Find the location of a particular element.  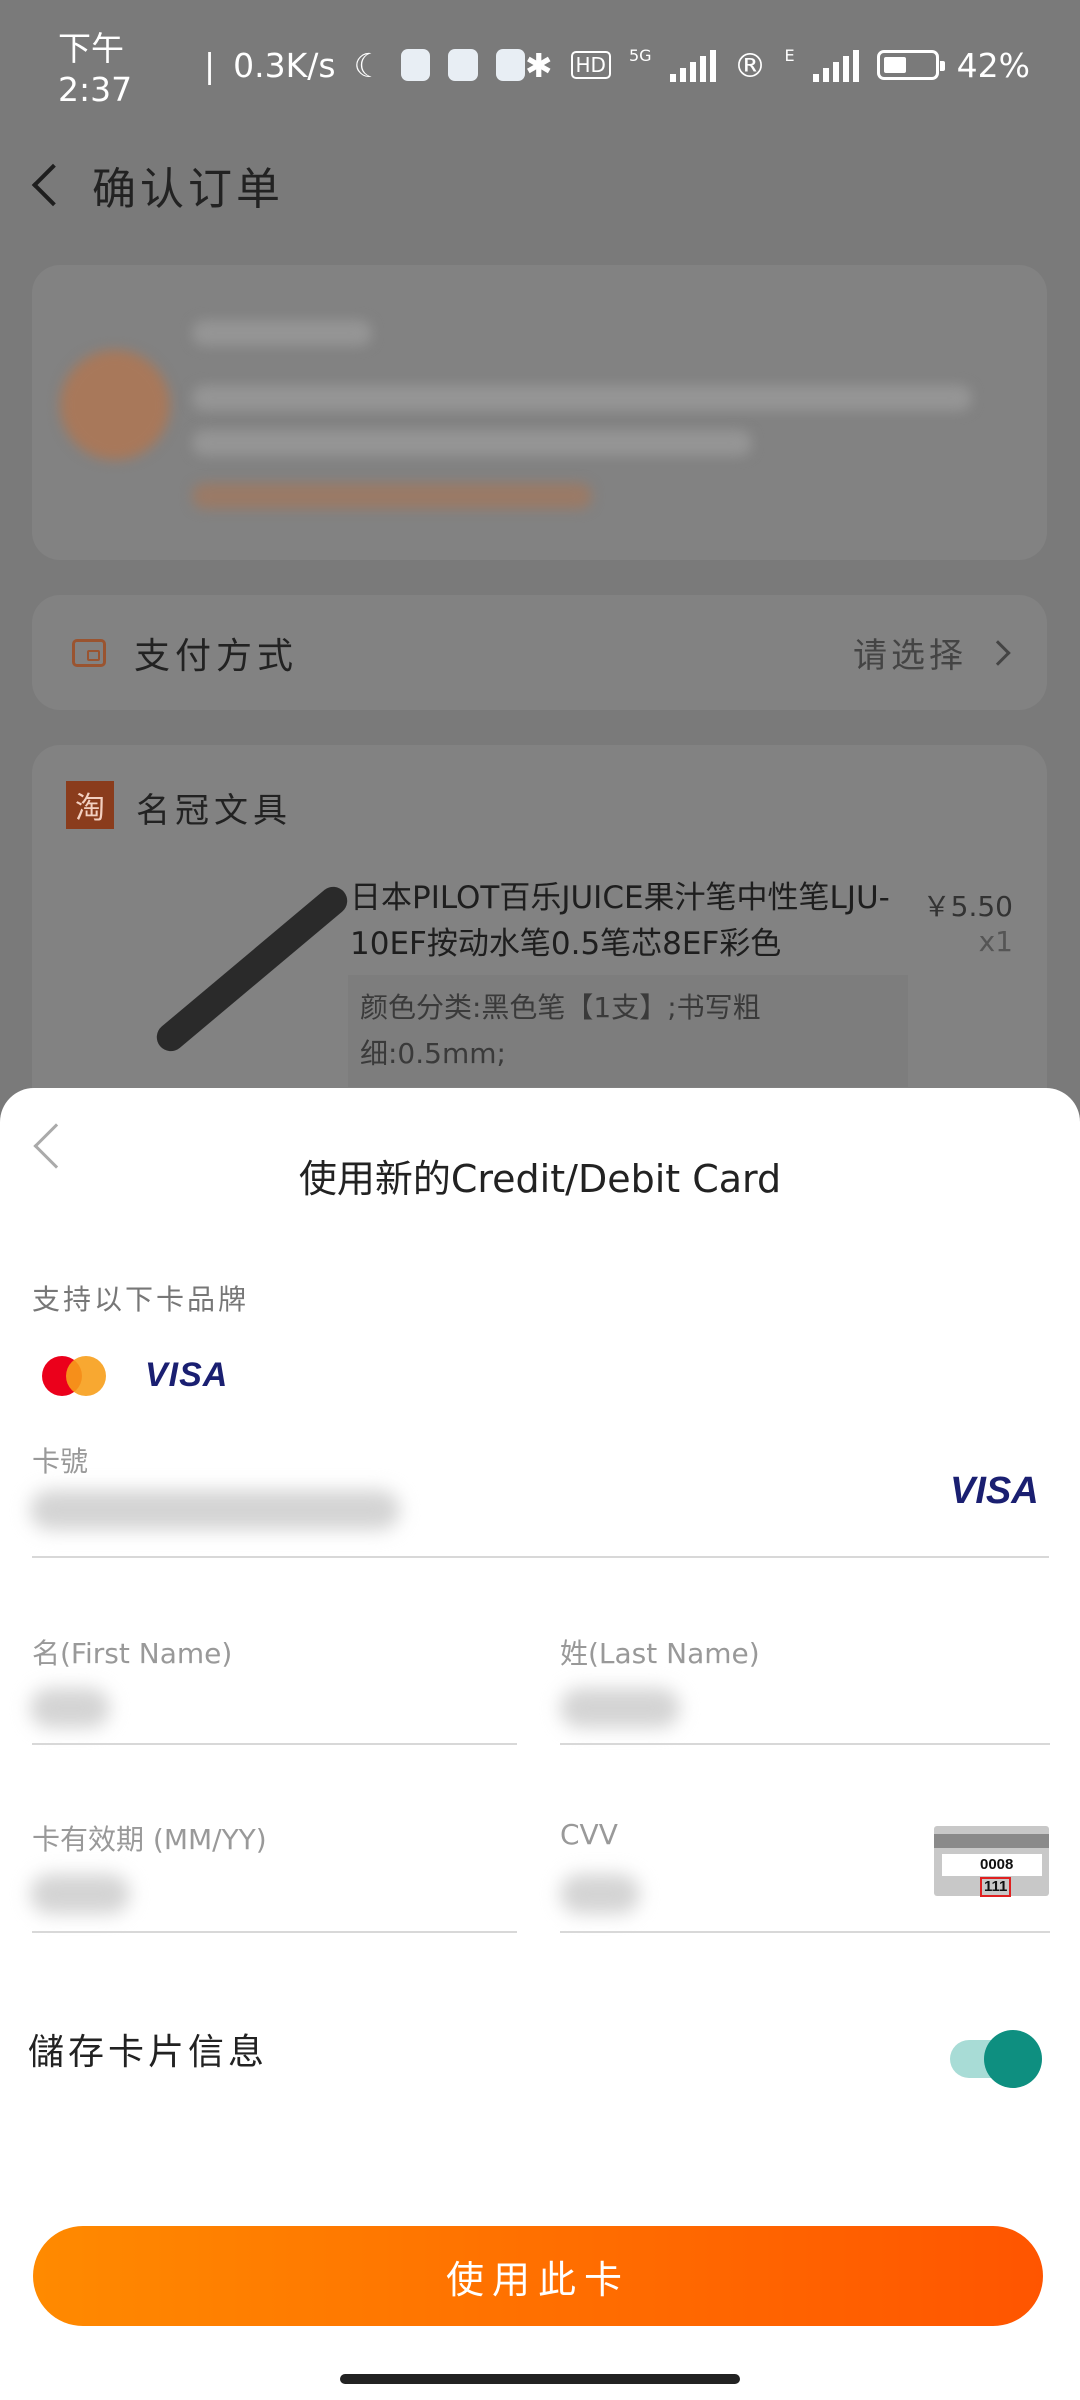

address-card is located at coordinates (539, 412).